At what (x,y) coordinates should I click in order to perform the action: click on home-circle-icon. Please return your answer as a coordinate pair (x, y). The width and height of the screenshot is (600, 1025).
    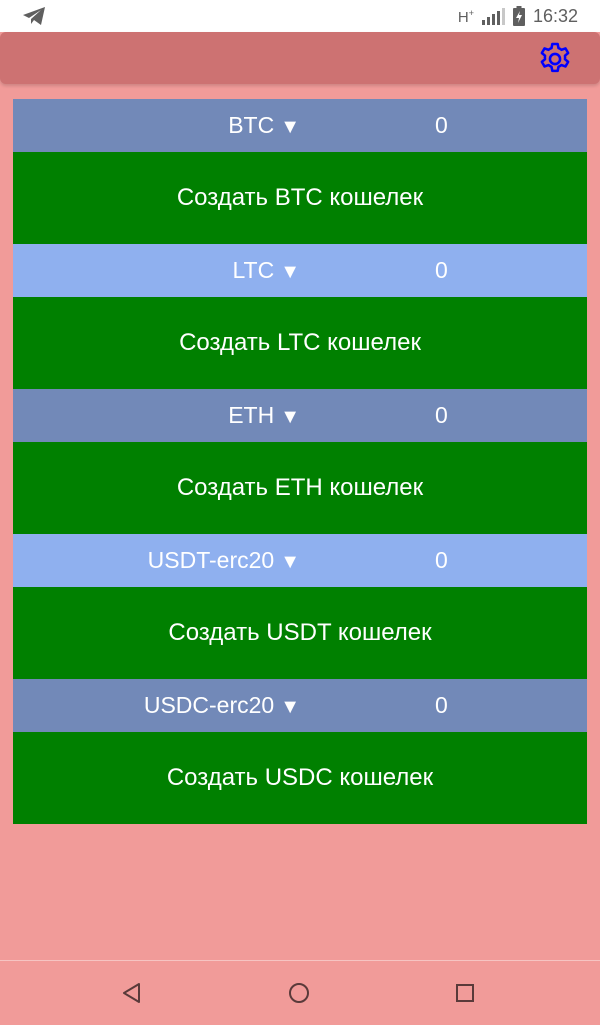
    Looking at the image, I should click on (299, 993).